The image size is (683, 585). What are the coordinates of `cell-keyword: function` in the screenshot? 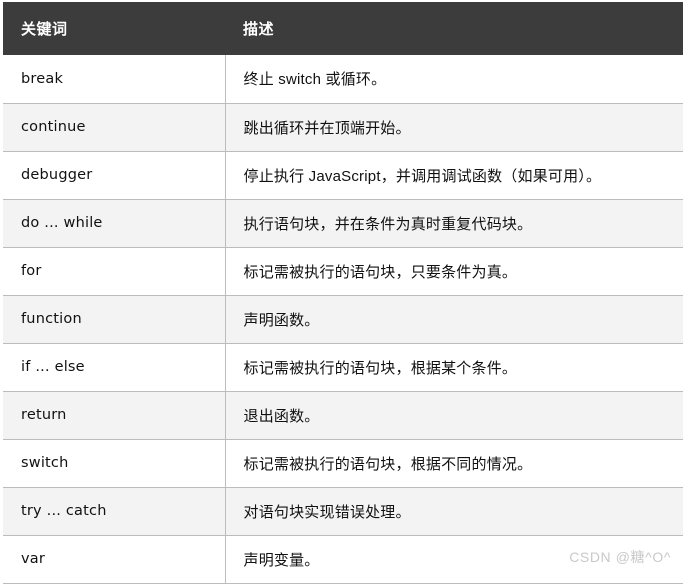 It's located at (114, 319).